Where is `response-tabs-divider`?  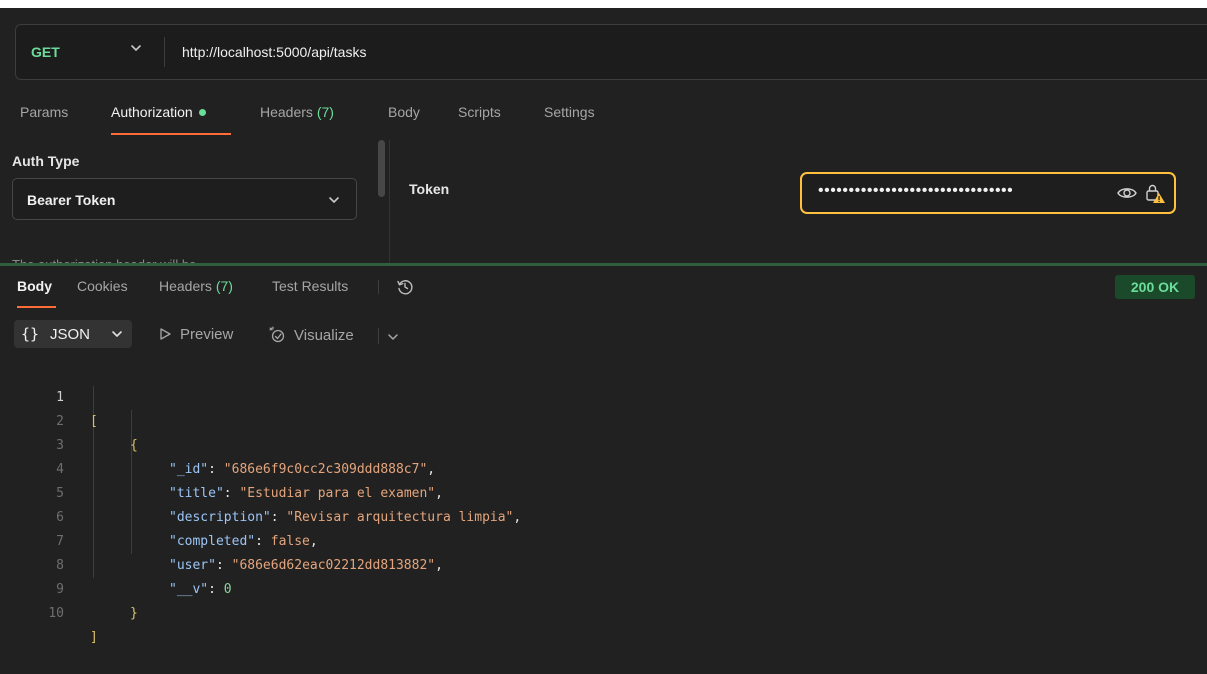
response-tabs-divider is located at coordinates (378, 287).